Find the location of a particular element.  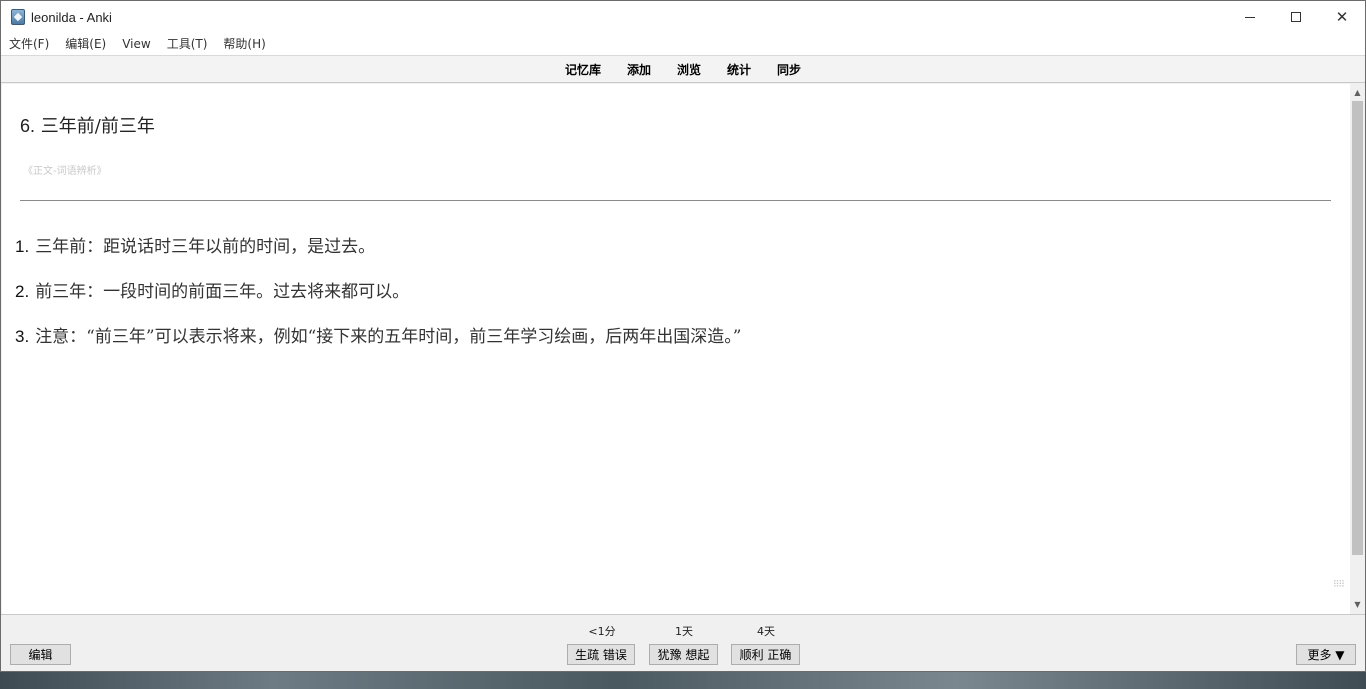

answer-number: 1. is located at coordinates (22, 246).